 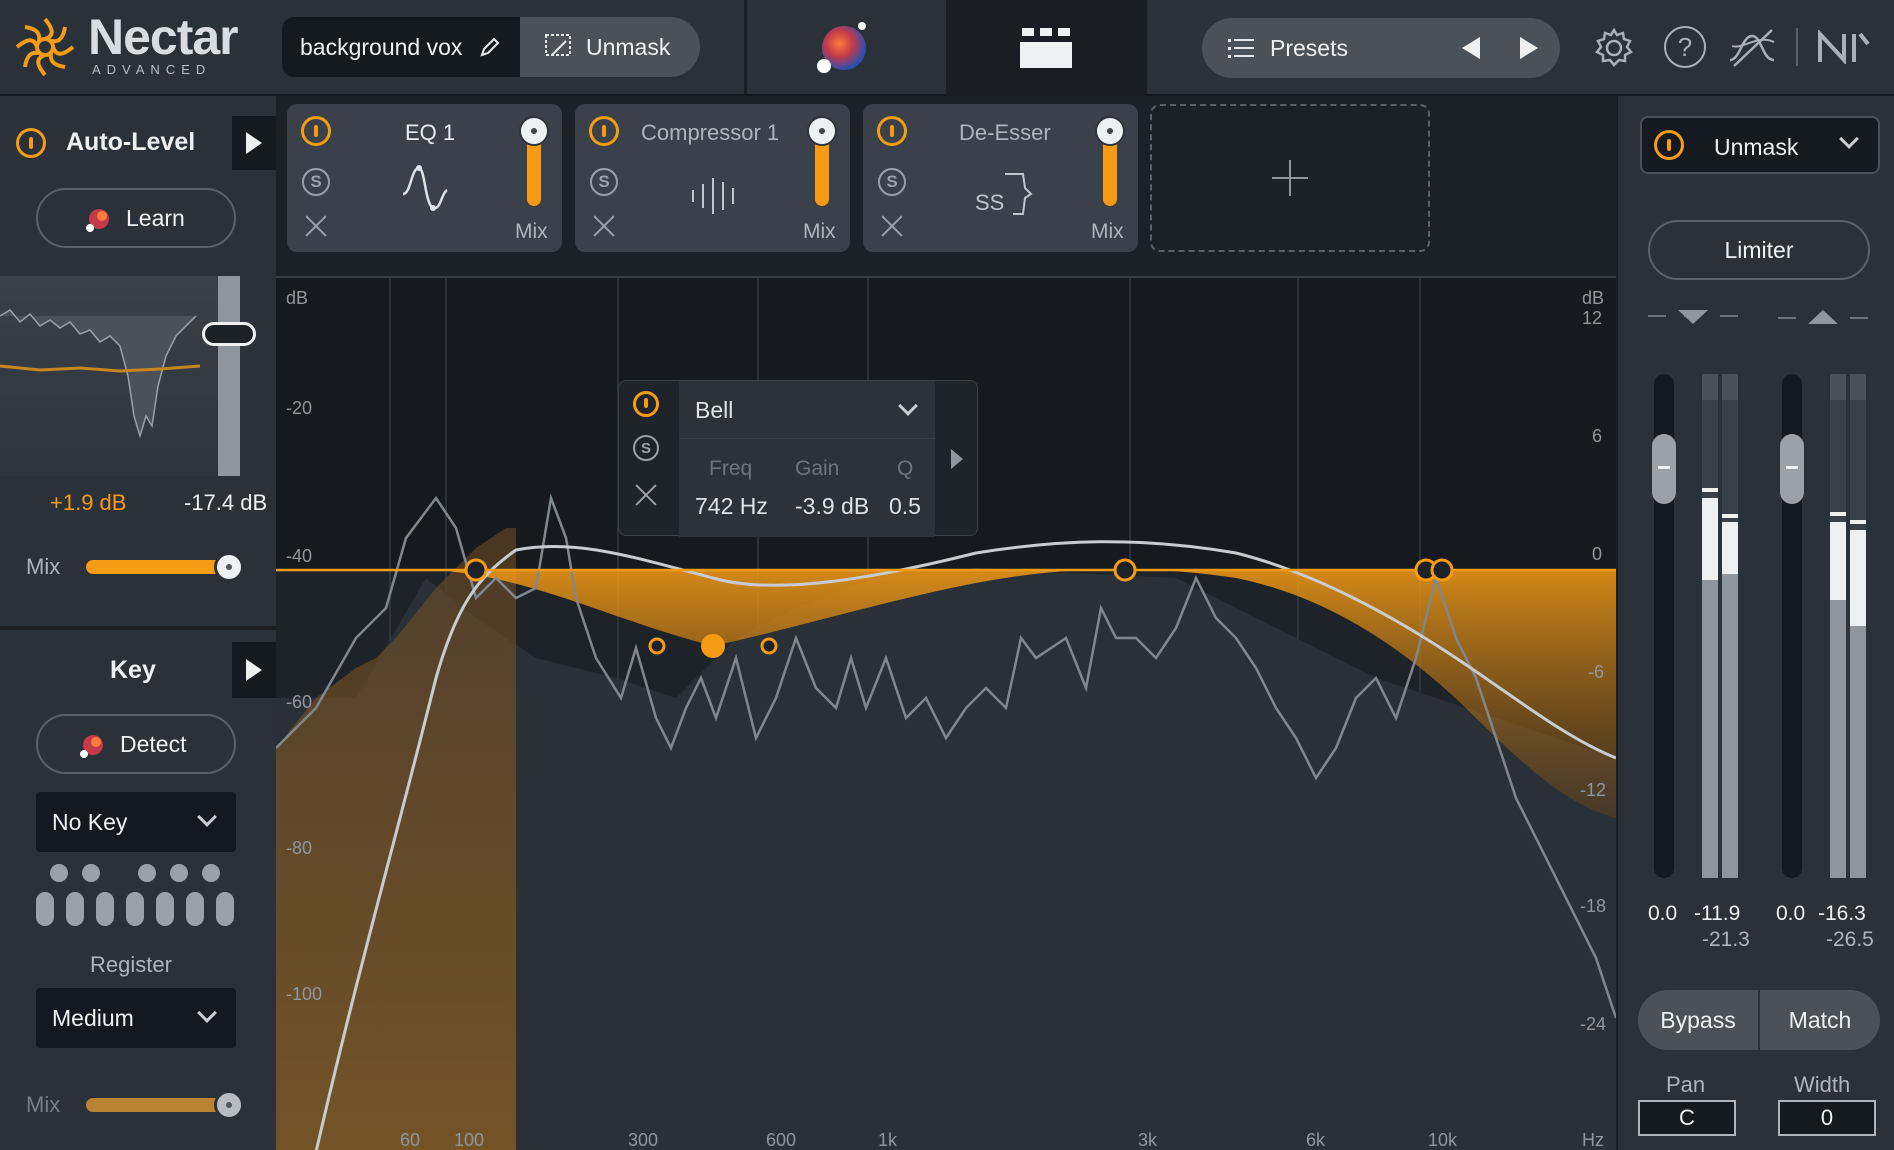 I want to click on output-gain-fader-handle, so click(x=1792, y=469).